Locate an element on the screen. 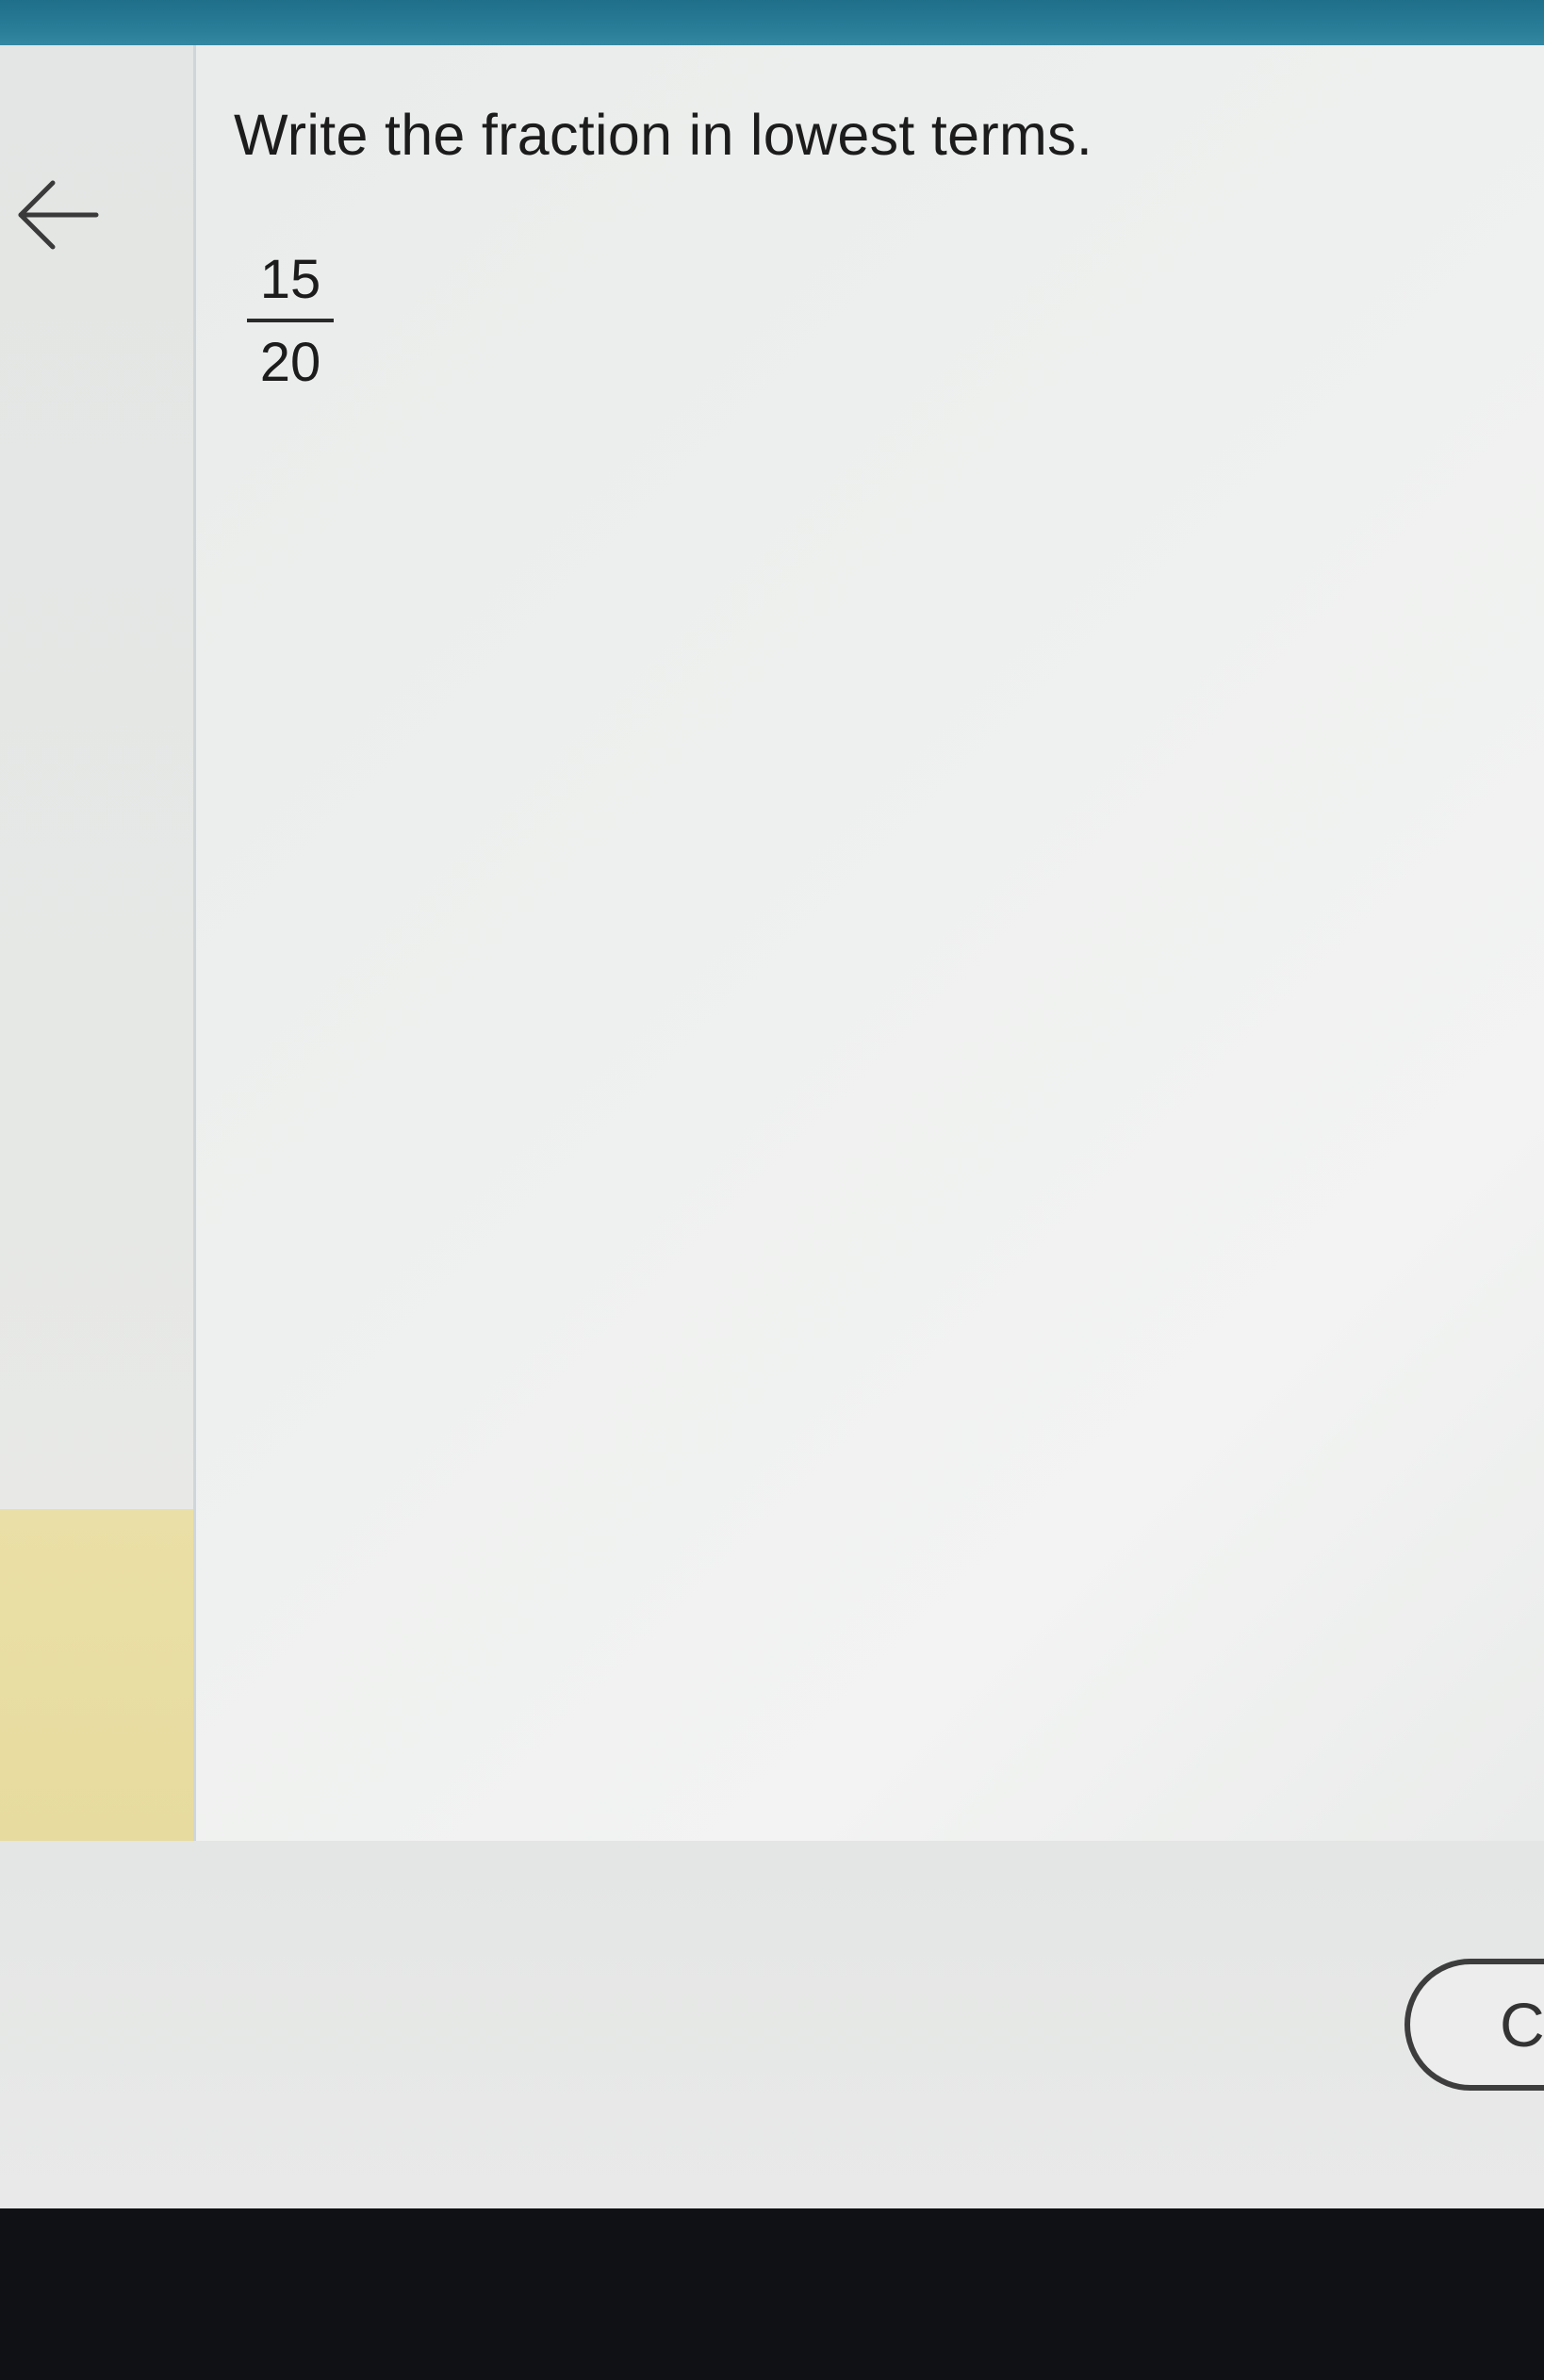 This screenshot has height=2380, width=1544. question-instruction: Write the fraction in lowest terms. is located at coordinates (663, 135).